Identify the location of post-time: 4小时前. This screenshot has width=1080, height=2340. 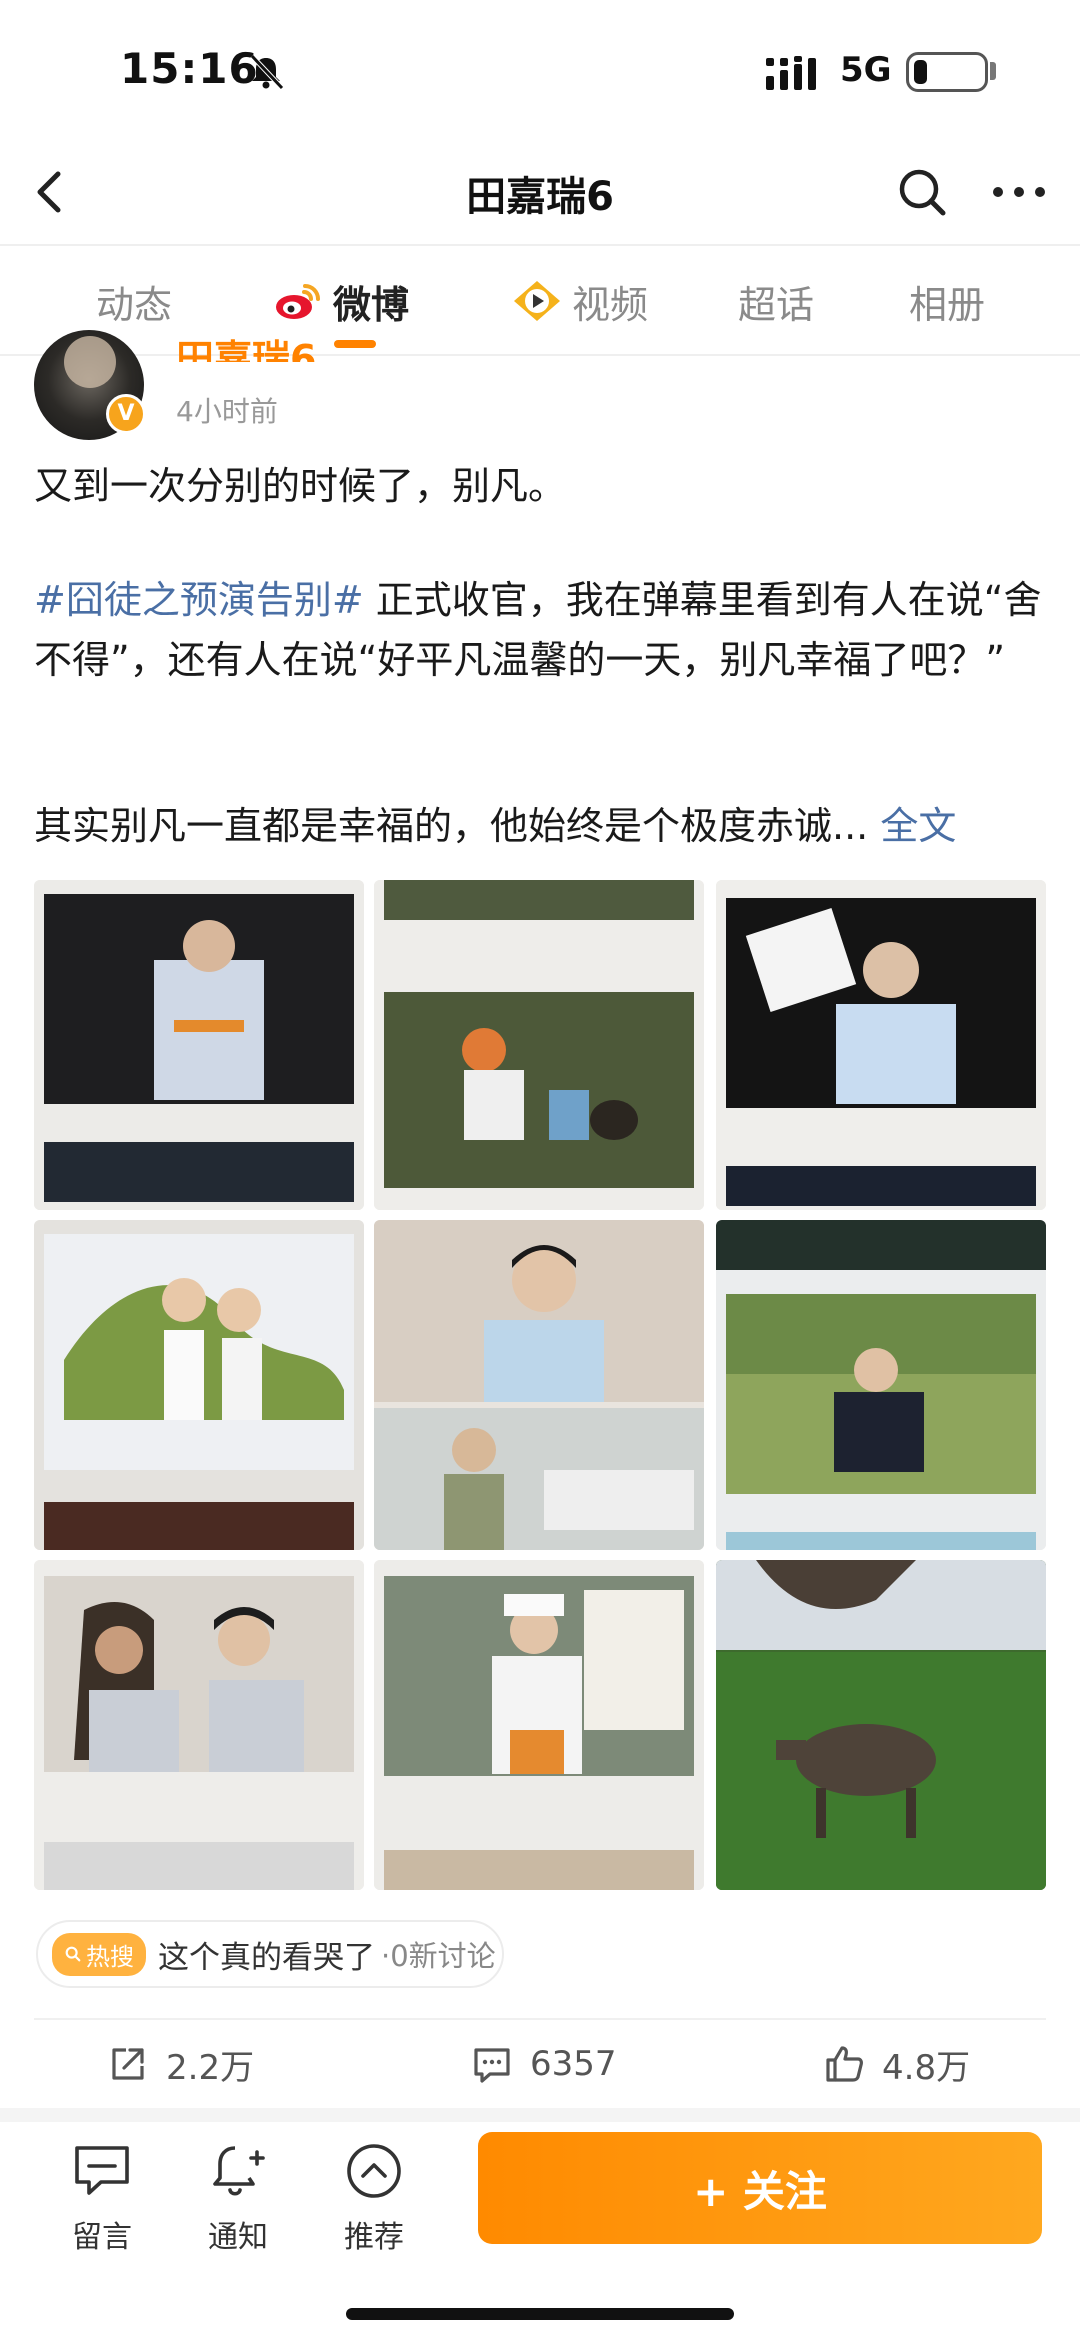
(227, 411).